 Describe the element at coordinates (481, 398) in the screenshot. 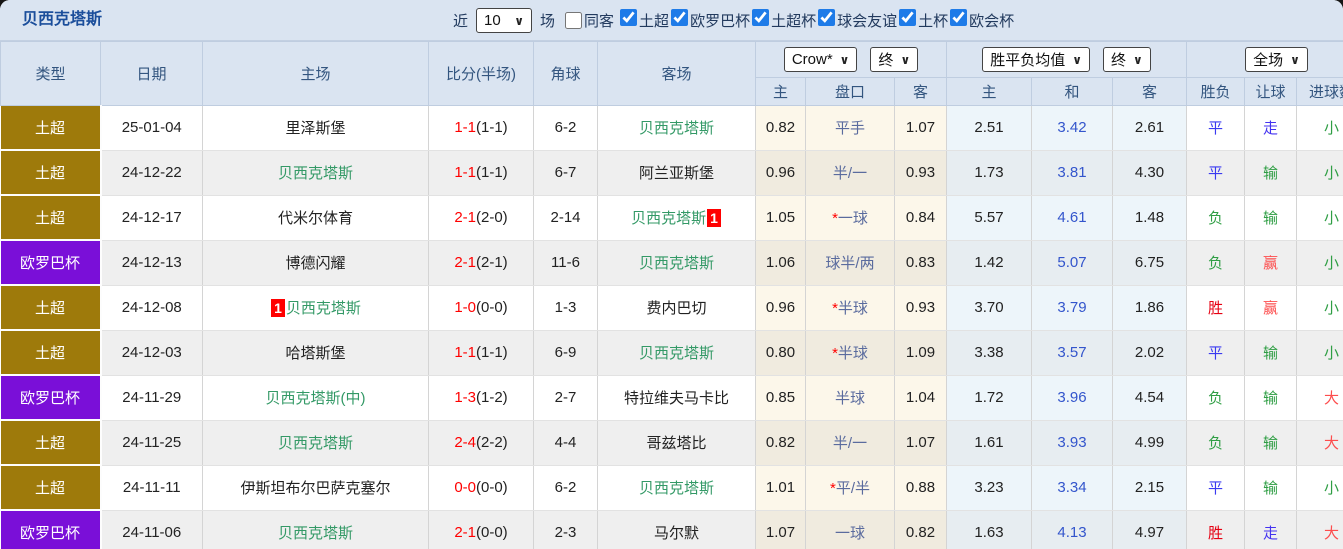

I see `score-cell: 1-3(1-2)` at that location.